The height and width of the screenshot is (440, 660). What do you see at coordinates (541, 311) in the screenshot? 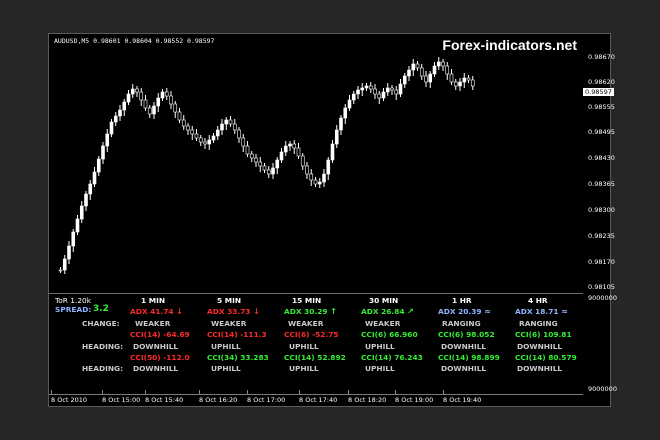
I see `adx-value: ADX 18.71 ≈` at bounding box center [541, 311].